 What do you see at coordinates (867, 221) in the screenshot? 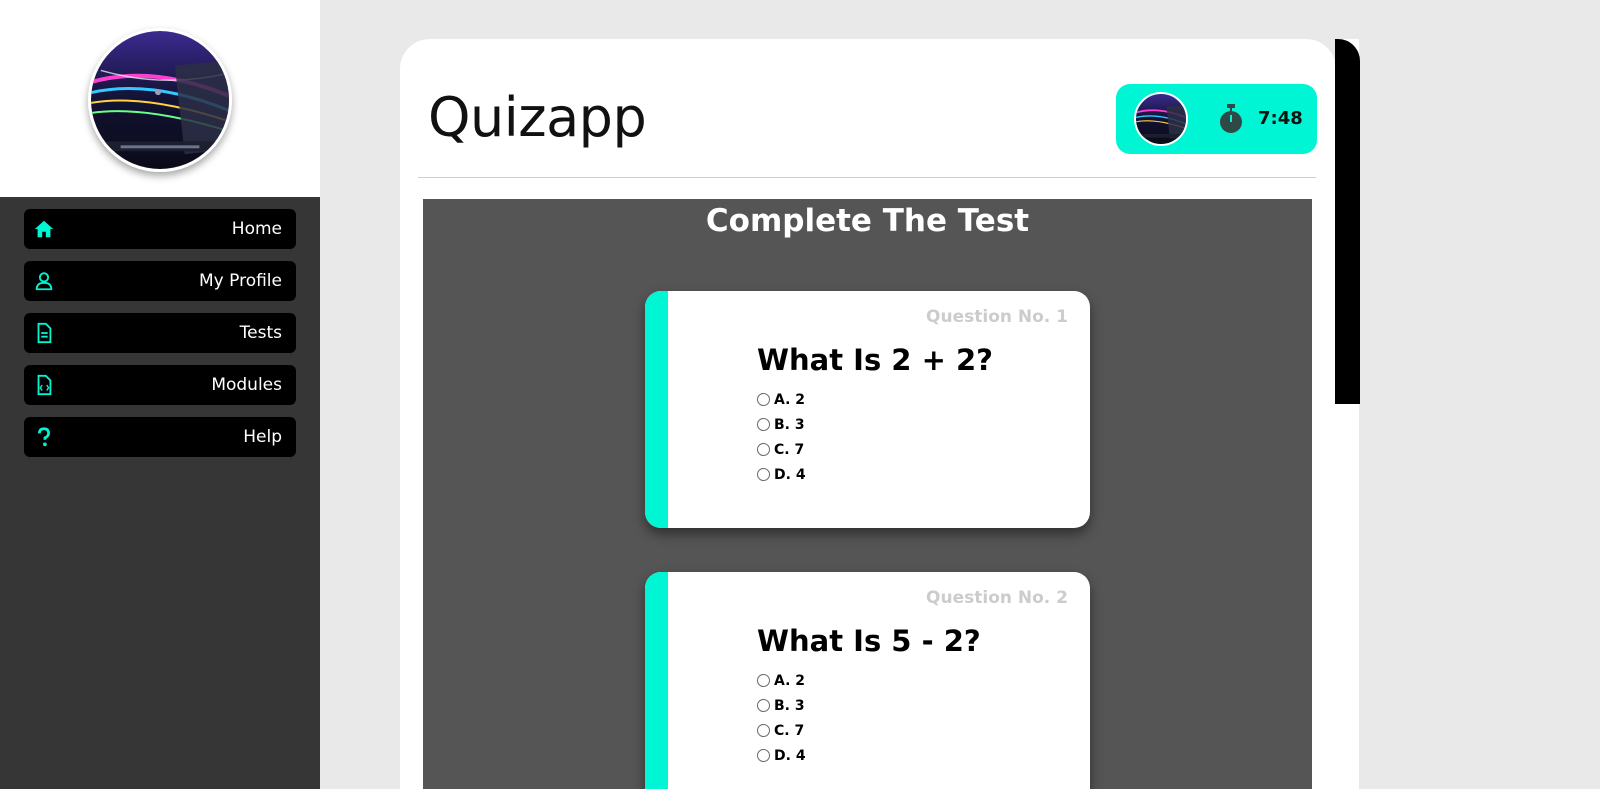
I see `test-heading: Complete The Test` at bounding box center [867, 221].